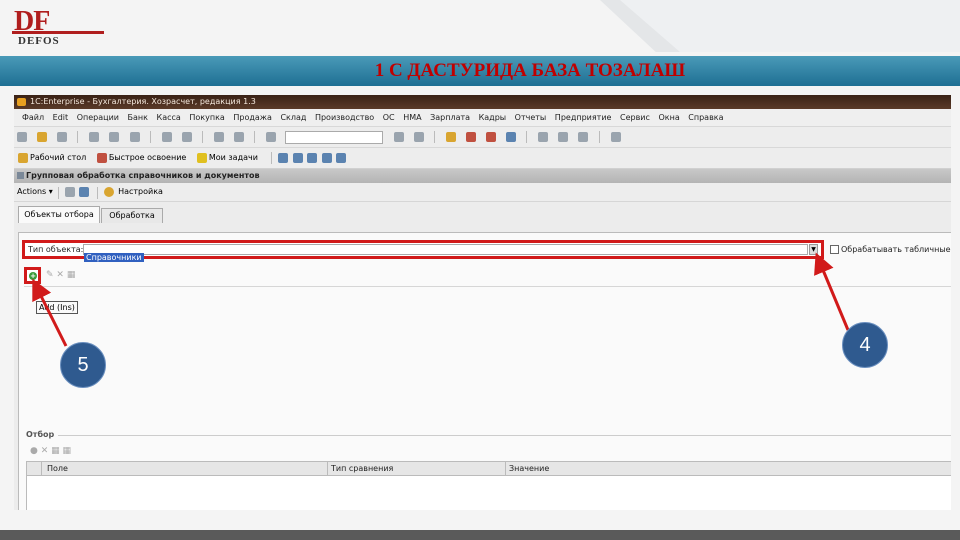 The image size is (960, 540). What do you see at coordinates (865, 345) in the screenshot?
I see `callout-step-4: 4` at bounding box center [865, 345].